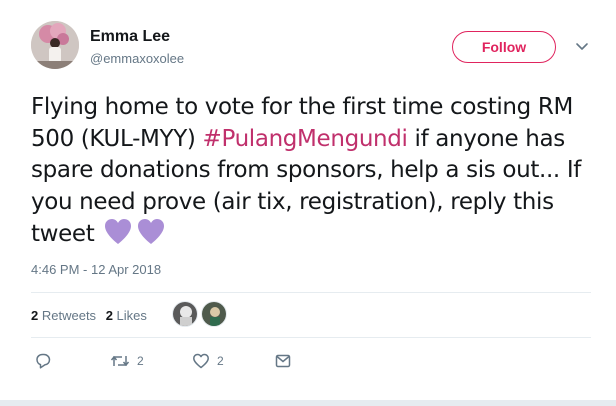 The height and width of the screenshot is (406, 616). What do you see at coordinates (305, 139) in the screenshot?
I see `hashtag-link: #PulangMengundi` at bounding box center [305, 139].